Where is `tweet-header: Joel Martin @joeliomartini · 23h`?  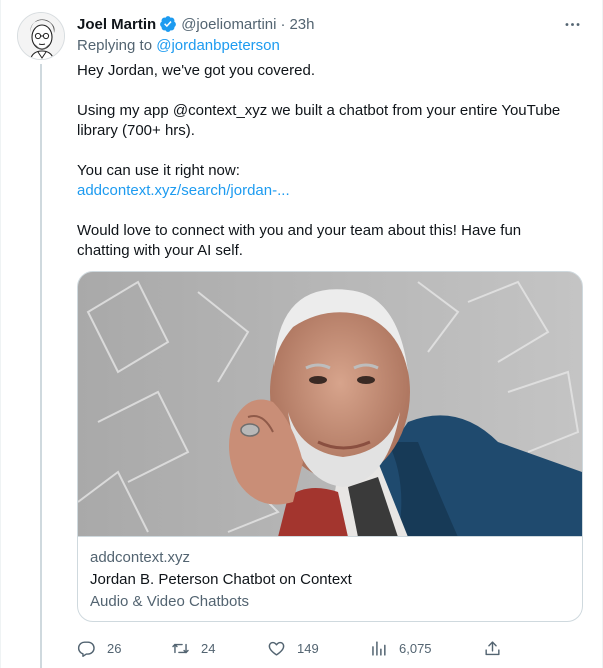 tweet-header: Joel Martin @joeliomartini · 23h is located at coordinates (195, 24).